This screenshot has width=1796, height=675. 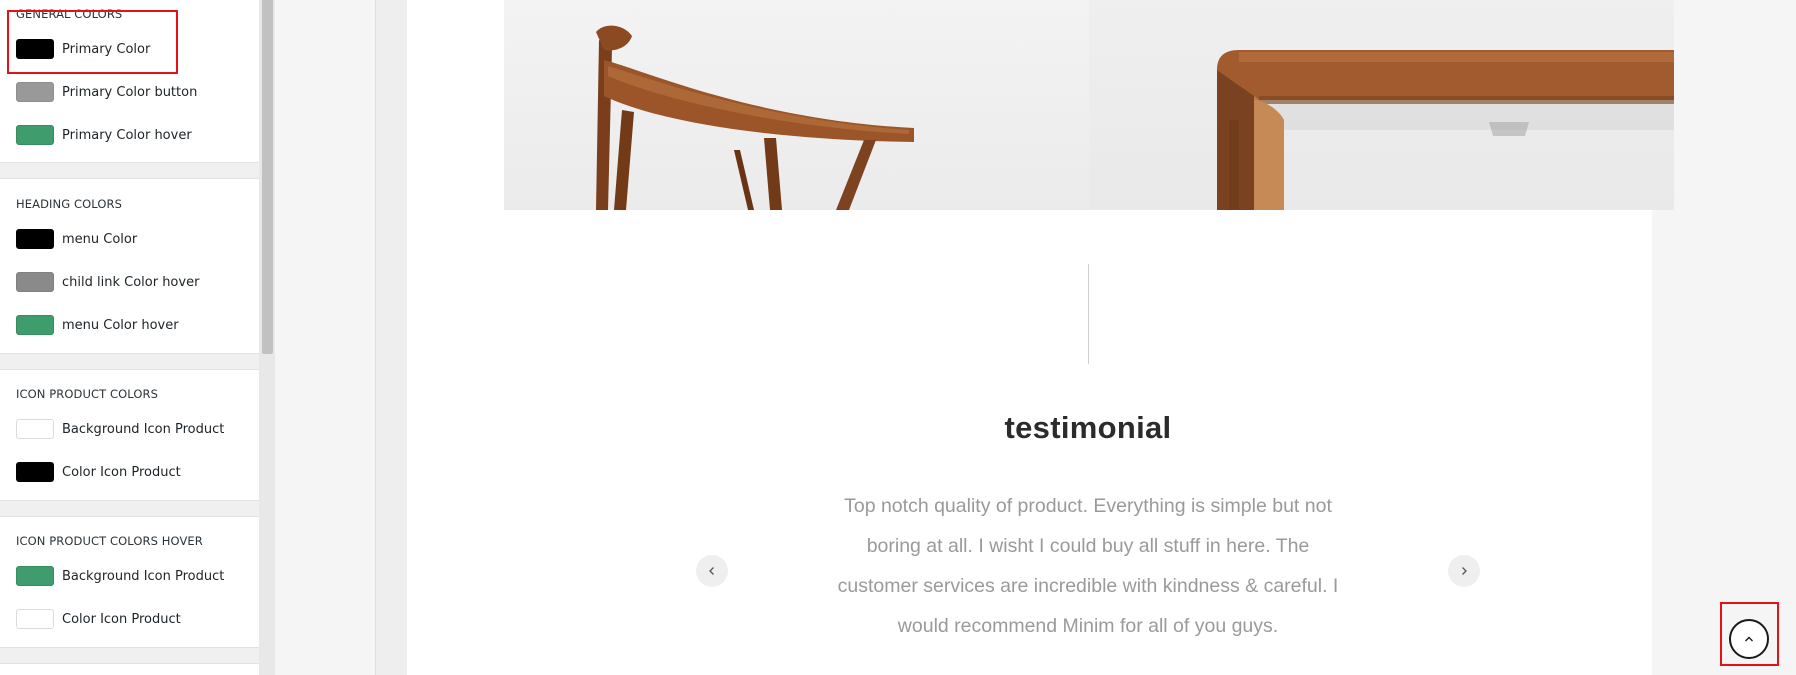 I want to click on color-setting-label: Primary Color button, so click(x=130, y=92).